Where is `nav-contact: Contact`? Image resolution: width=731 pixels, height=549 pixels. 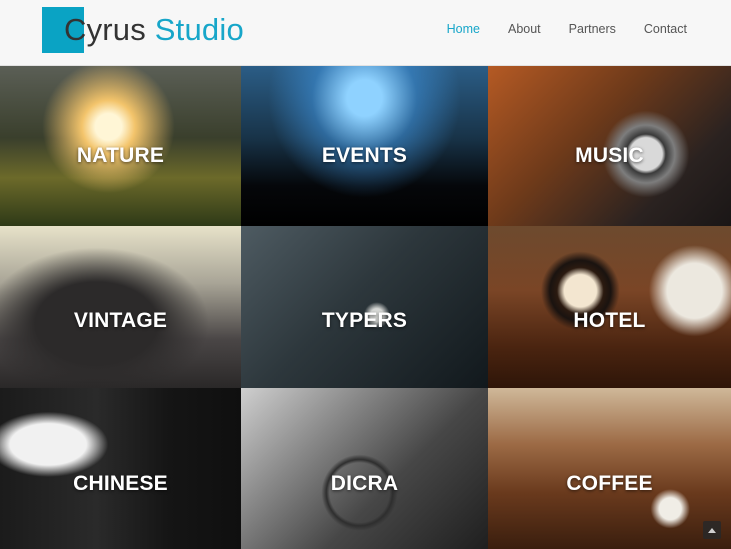
nav-contact: Contact is located at coordinates (665, 29).